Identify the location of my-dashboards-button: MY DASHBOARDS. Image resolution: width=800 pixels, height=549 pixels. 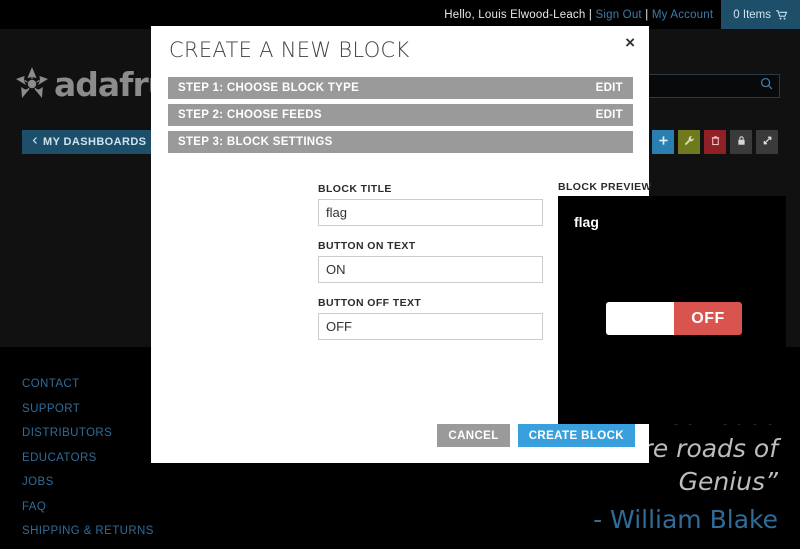
(89, 142).